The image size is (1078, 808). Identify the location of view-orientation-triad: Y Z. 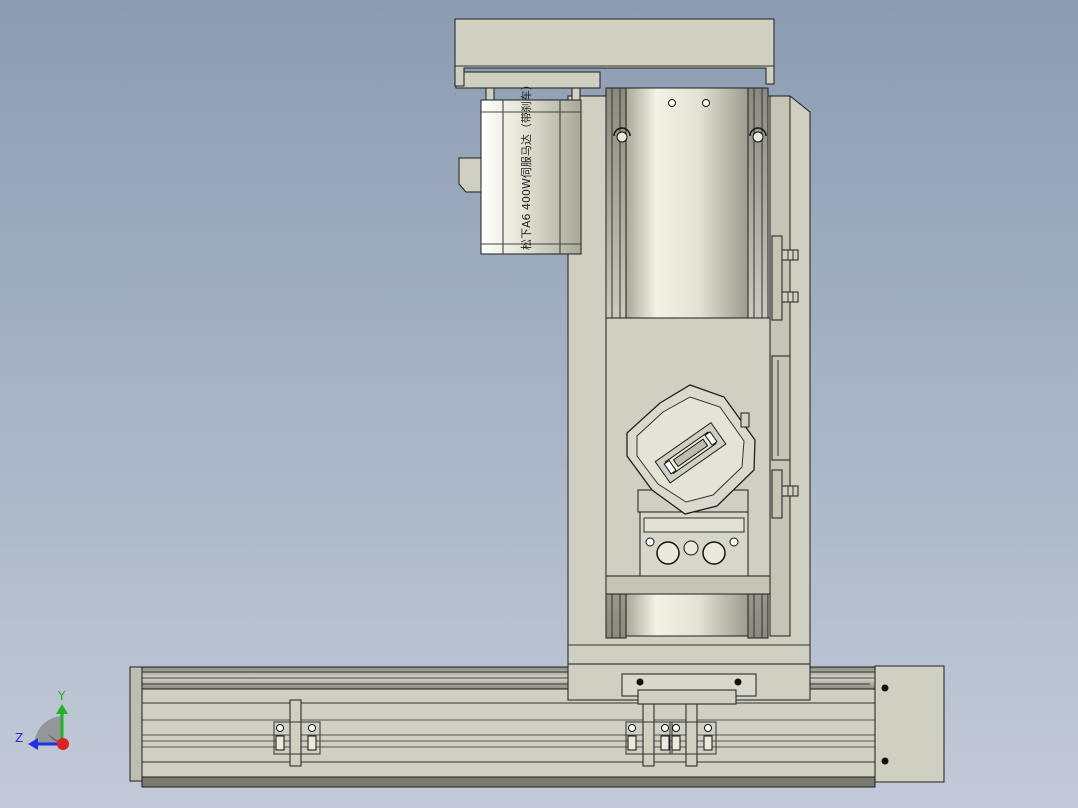
(42, 719).